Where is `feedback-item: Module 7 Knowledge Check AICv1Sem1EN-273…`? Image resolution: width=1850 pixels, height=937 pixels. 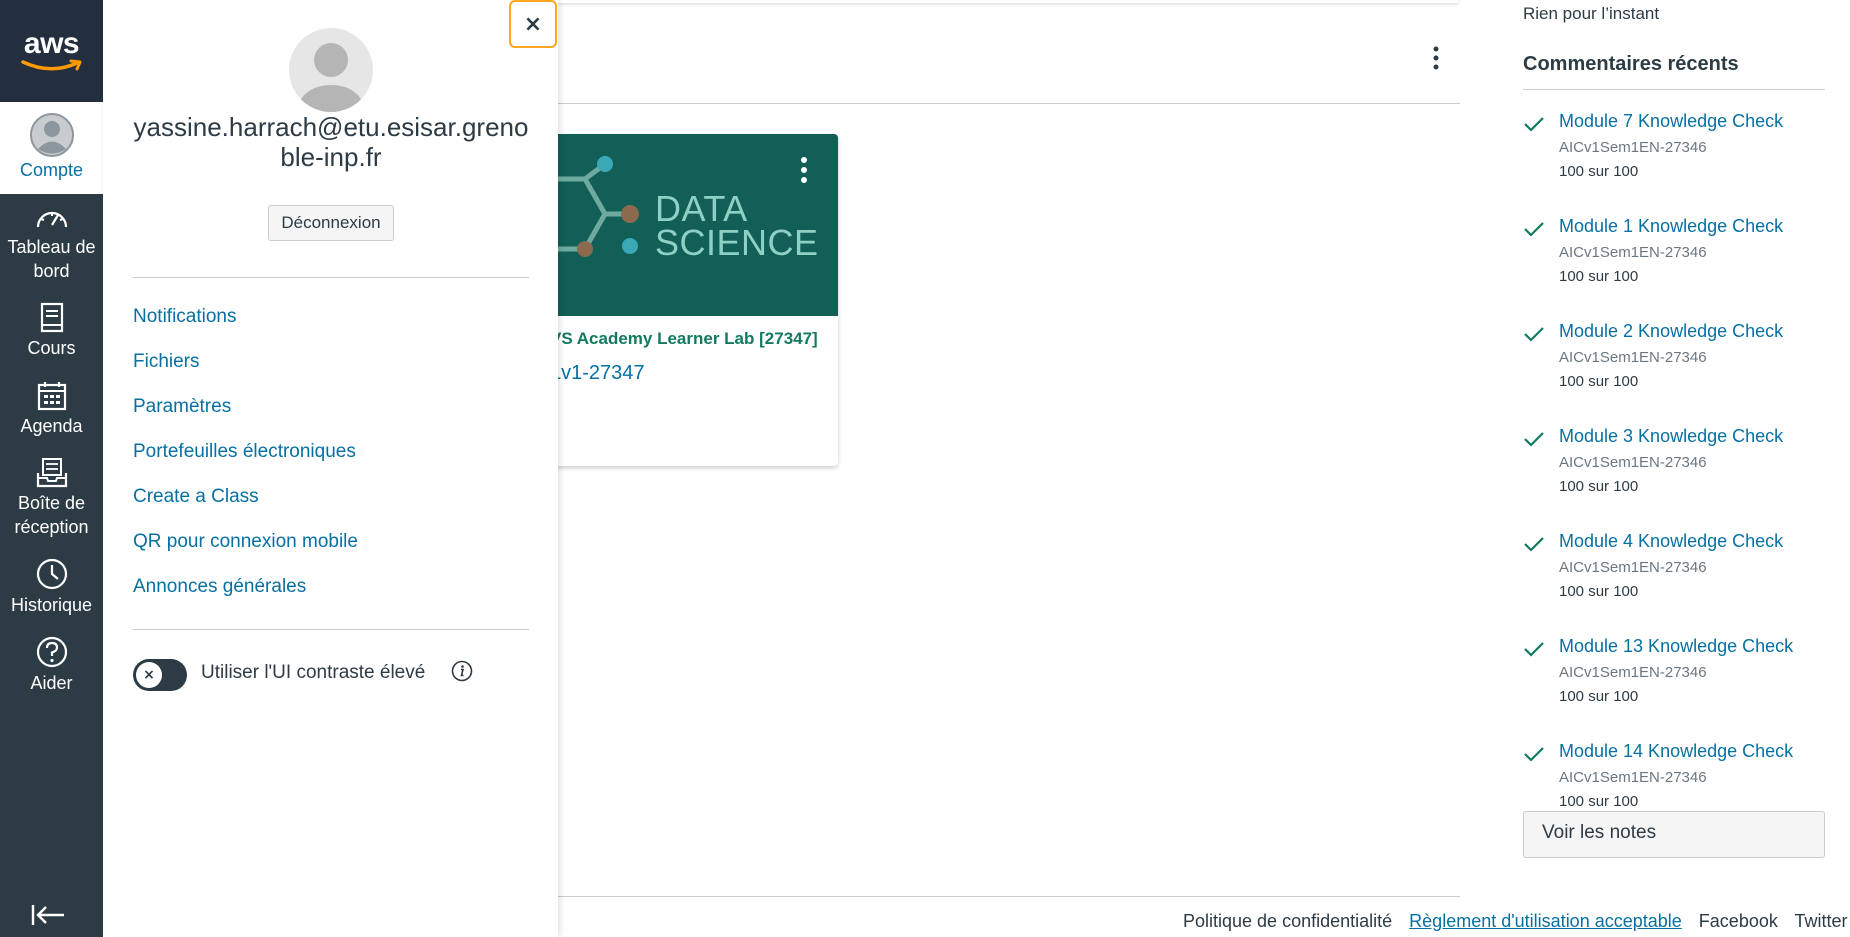
feedback-item: Module 7 Knowledge Check AICv1Sem1EN-273… is located at coordinates (1674, 156).